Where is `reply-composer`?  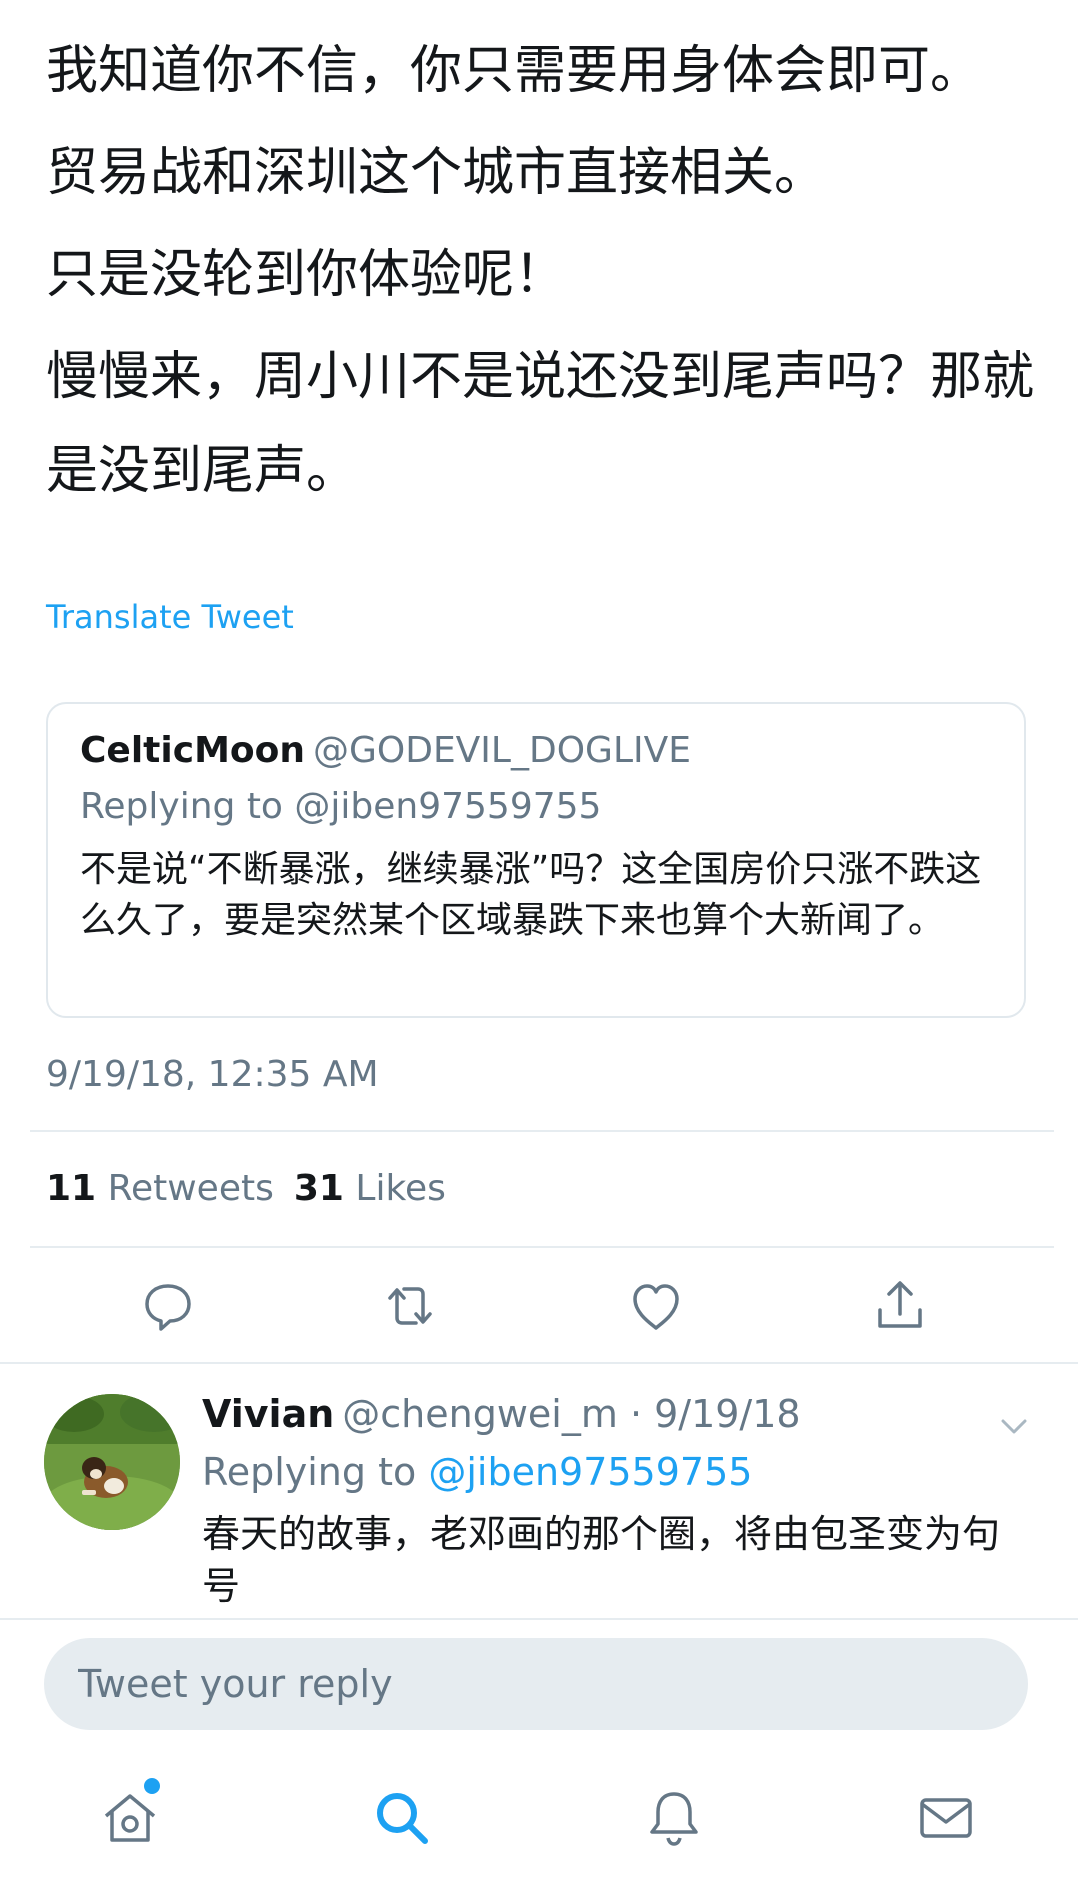
reply-composer is located at coordinates (536, 1684).